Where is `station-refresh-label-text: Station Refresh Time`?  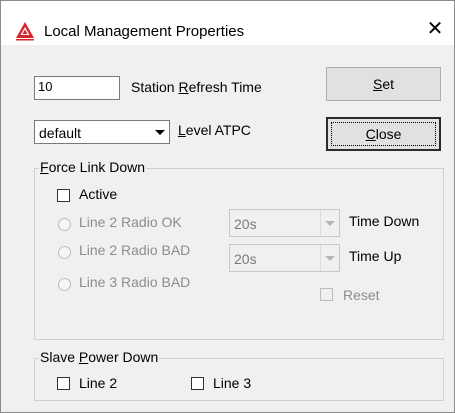
station-refresh-label-text: Station Refresh Time is located at coordinates (196, 87).